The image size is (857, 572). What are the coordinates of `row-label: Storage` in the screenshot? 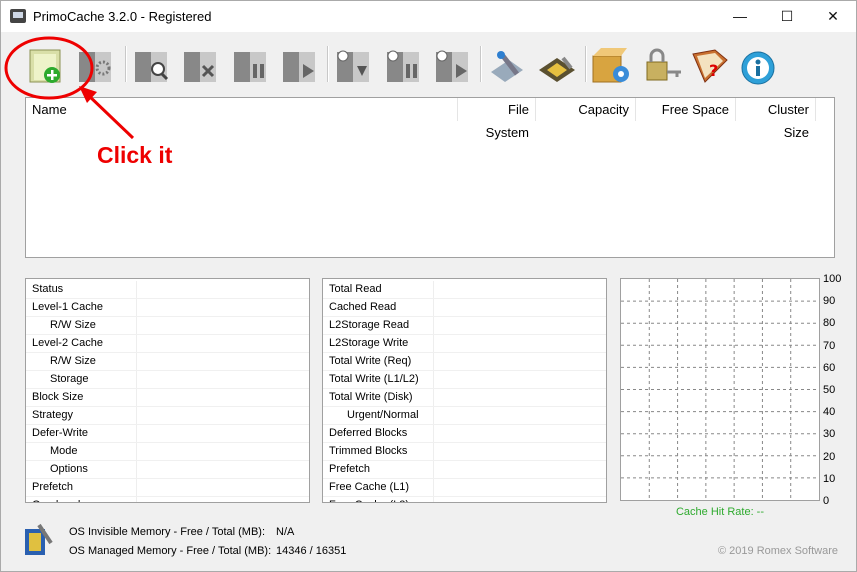 It's located at (69, 379).